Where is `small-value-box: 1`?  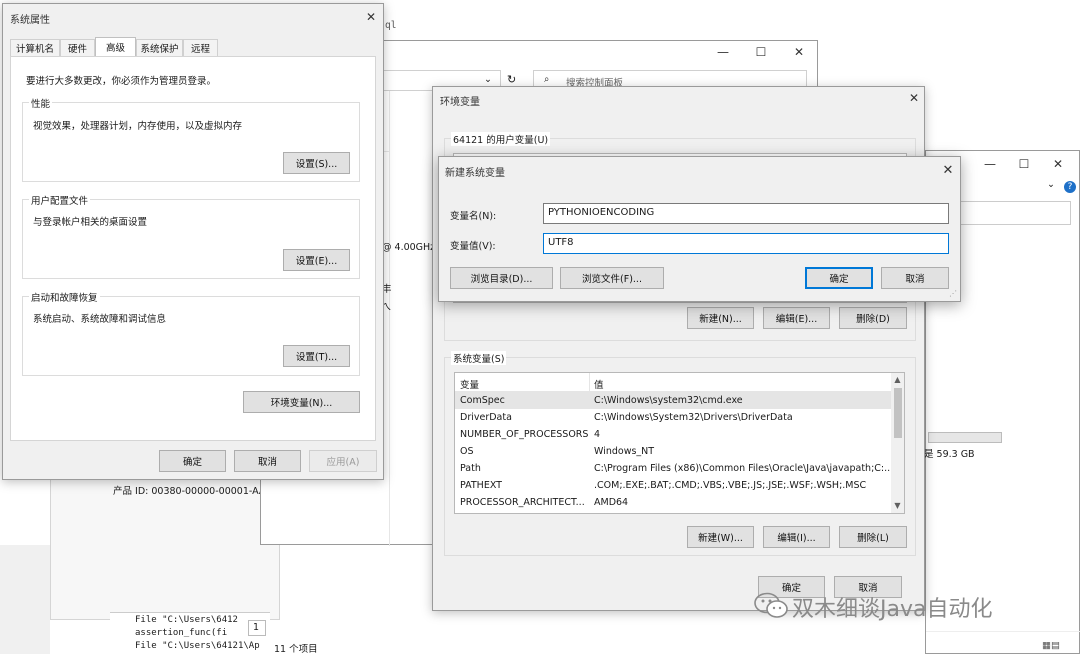 small-value-box: 1 is located at coordinates (257, 628).